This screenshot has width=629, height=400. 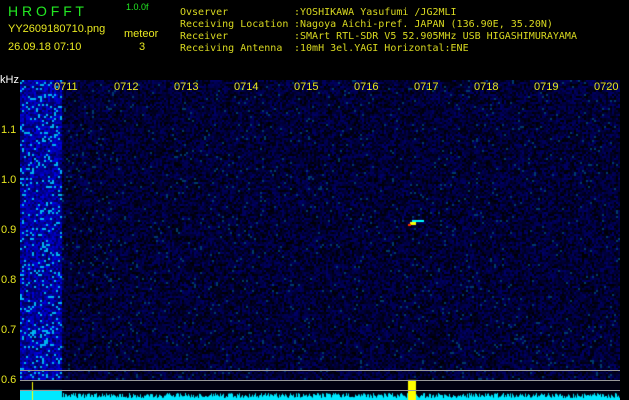 I want to click on time-tick-label: 0719, so click(x=546, y=87).